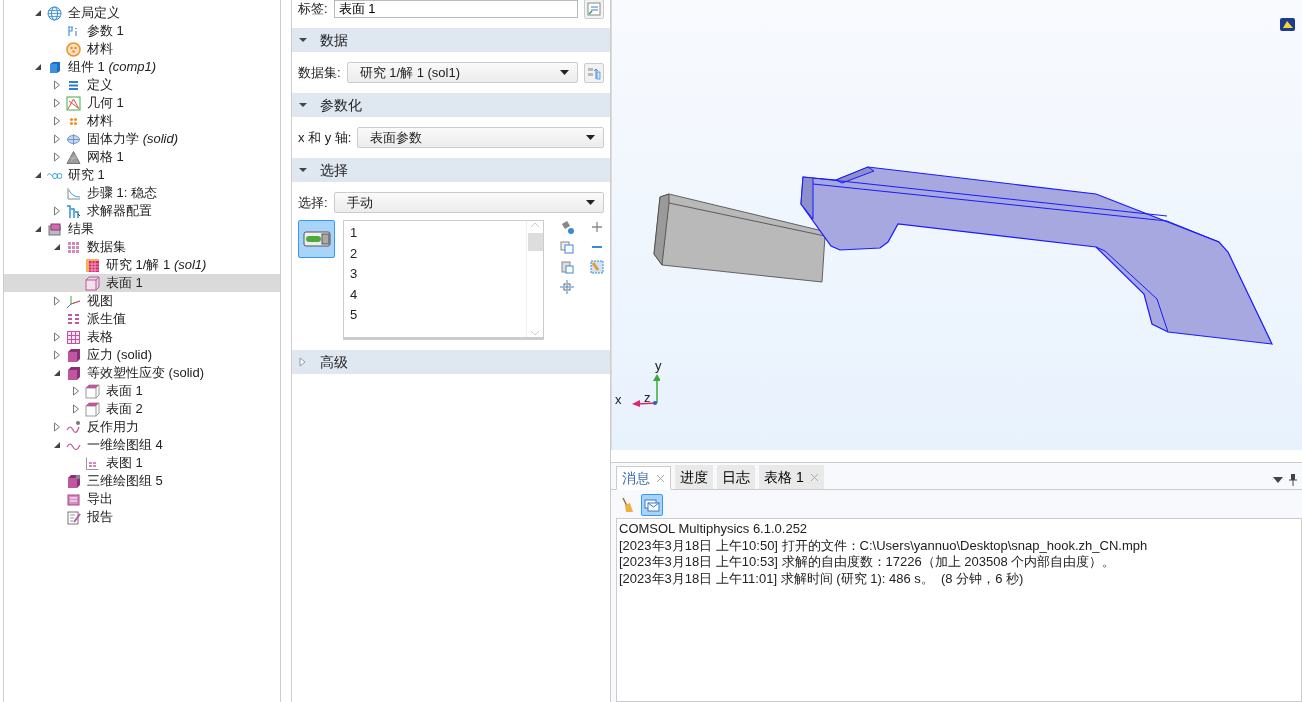 Image resolution: width=1302 pixels, height=702 pixels. I want to click on solution-icon, so click(92, 265).